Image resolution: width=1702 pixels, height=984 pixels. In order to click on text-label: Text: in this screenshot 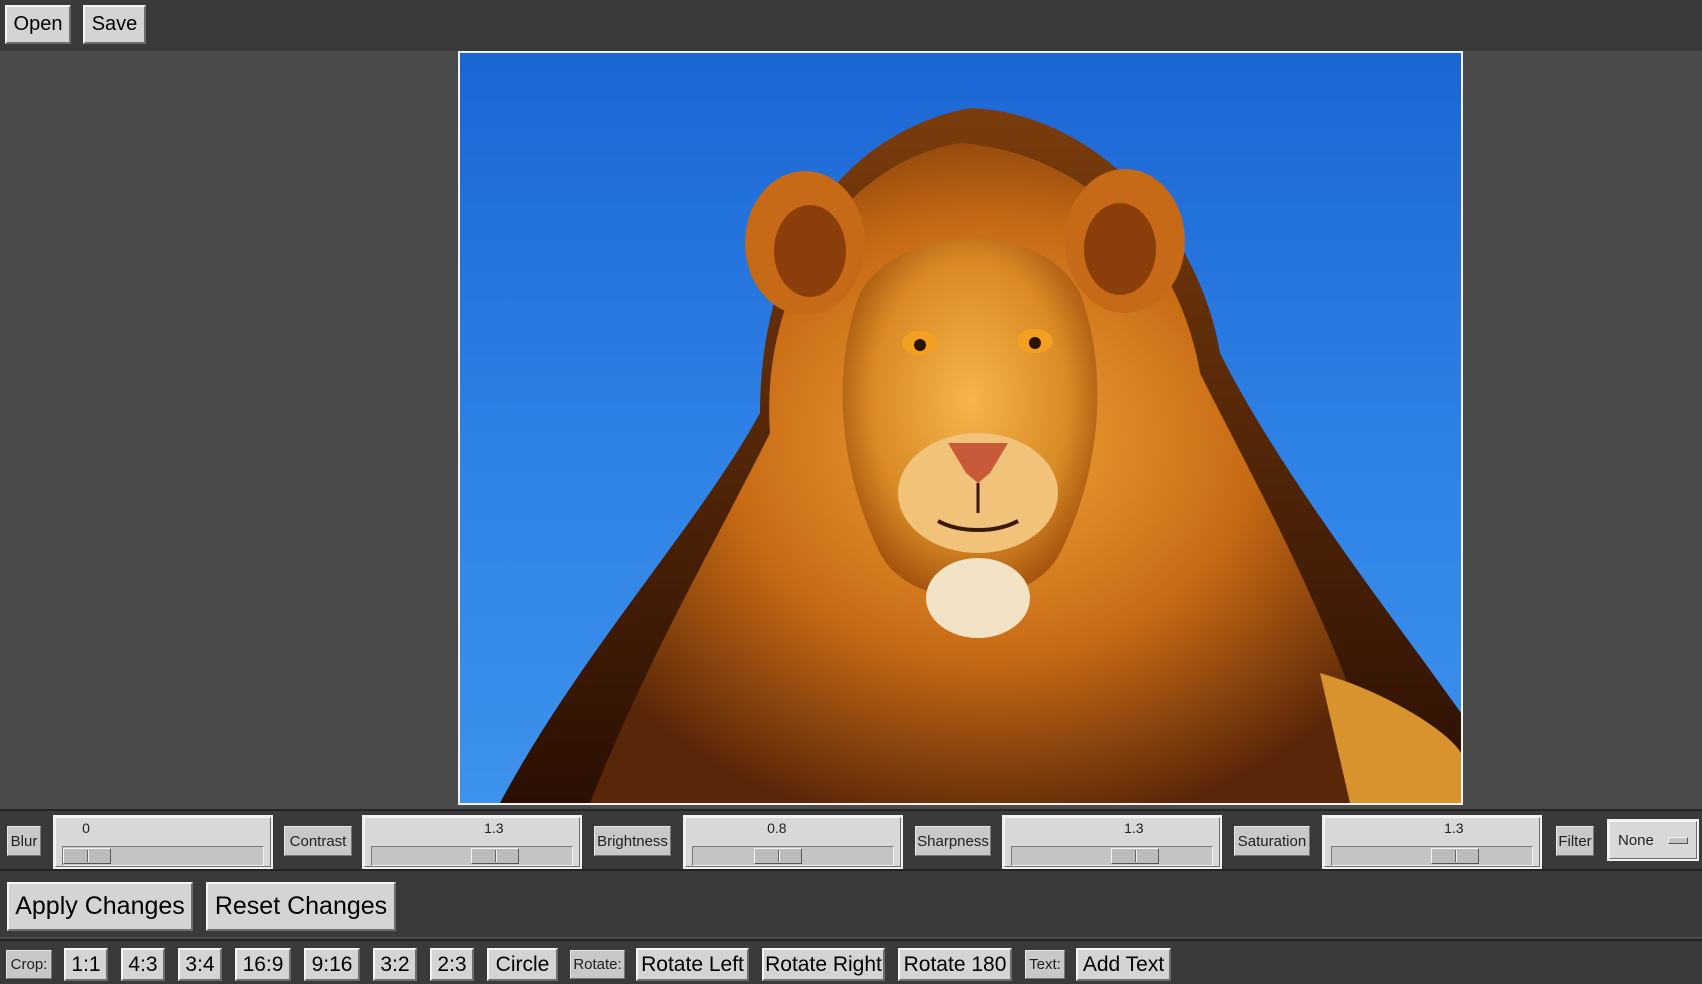, I will do `click(1045, 964)`.